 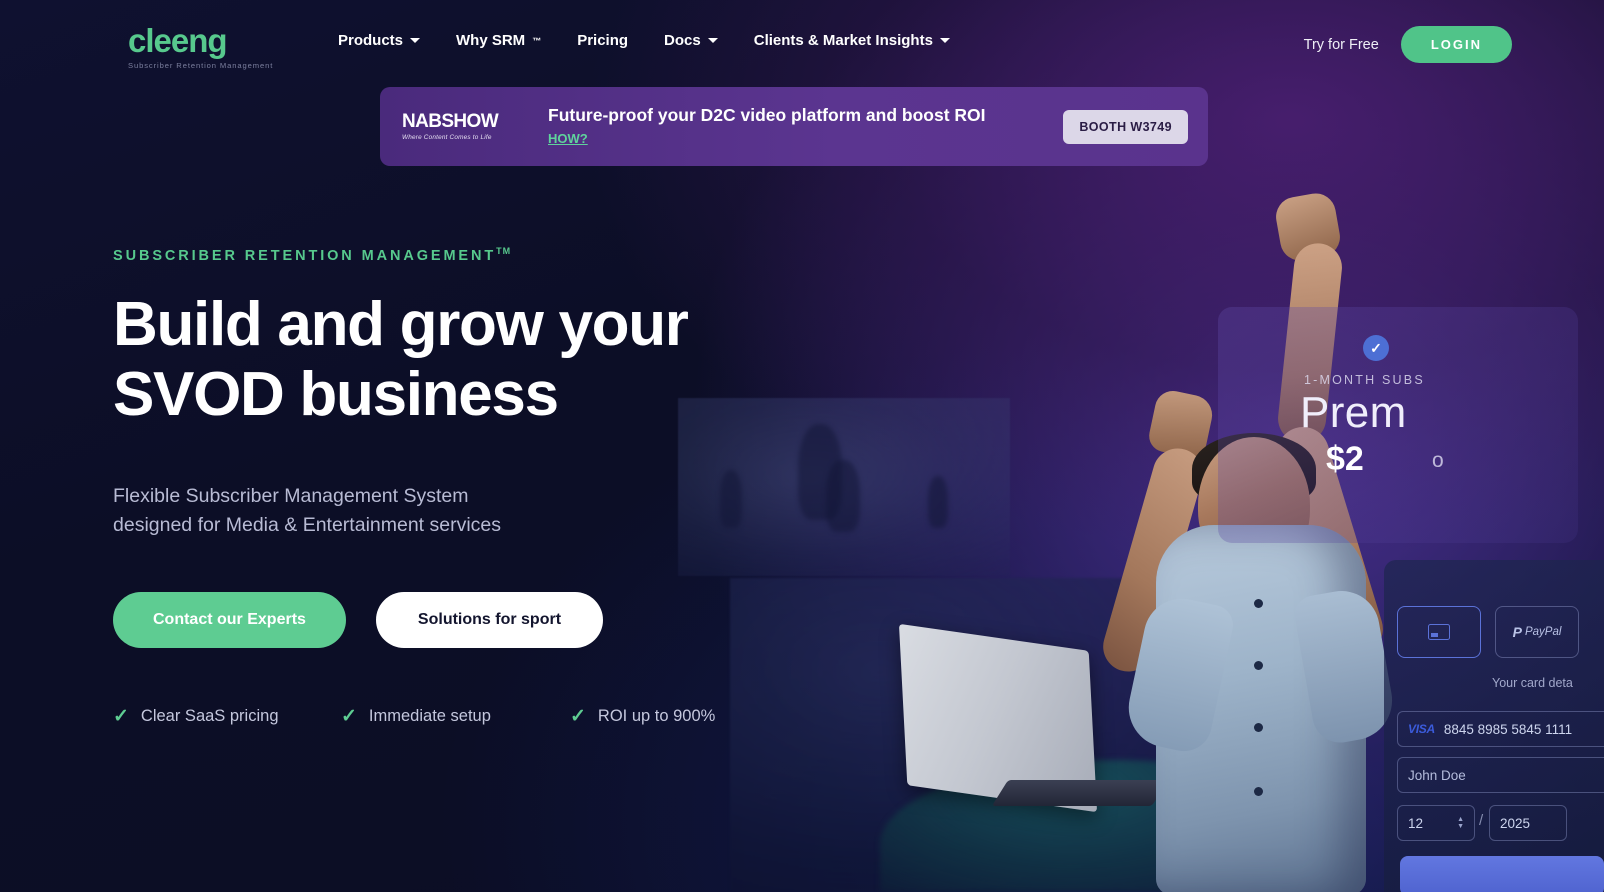 What do you see at coordinates (447, 137) in the screenshot?
I see `nabshow-tagline: Where Content Comes to Life` at bounding box center [447, 137].